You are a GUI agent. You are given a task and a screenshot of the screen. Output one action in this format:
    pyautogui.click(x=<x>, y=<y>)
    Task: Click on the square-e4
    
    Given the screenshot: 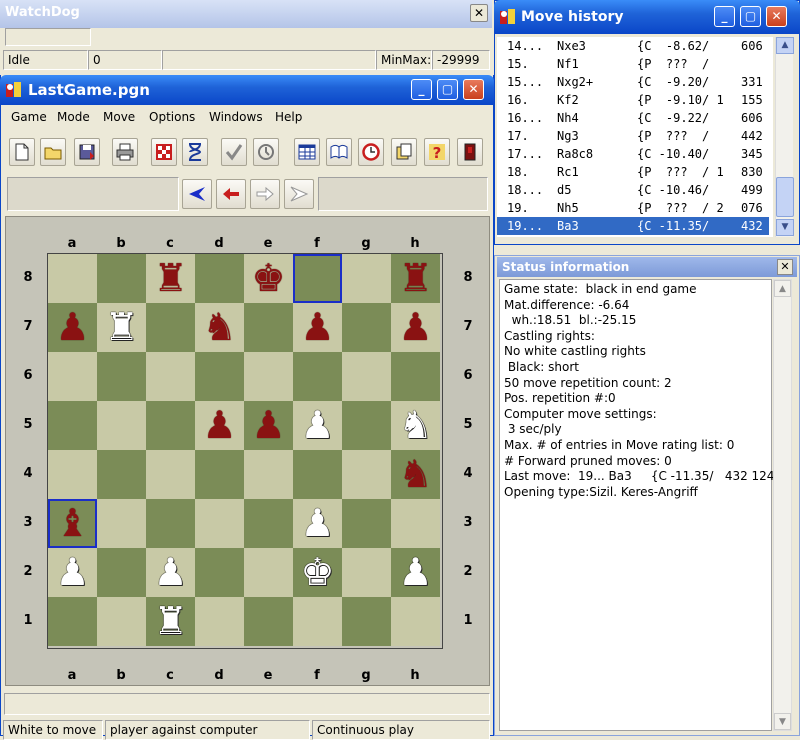 What is the action you would take?
    pyautogui.click(x=268, y=474)
    